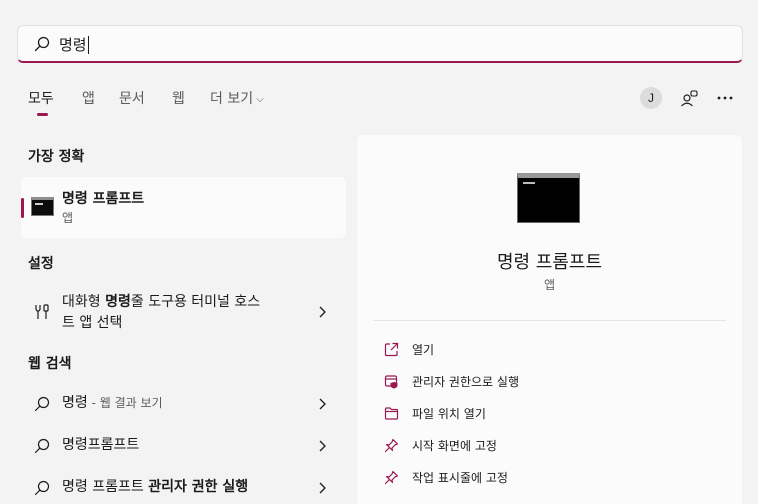 The image size is (758, 504). I want to click on shield-admin-icon, so click(391, 382).